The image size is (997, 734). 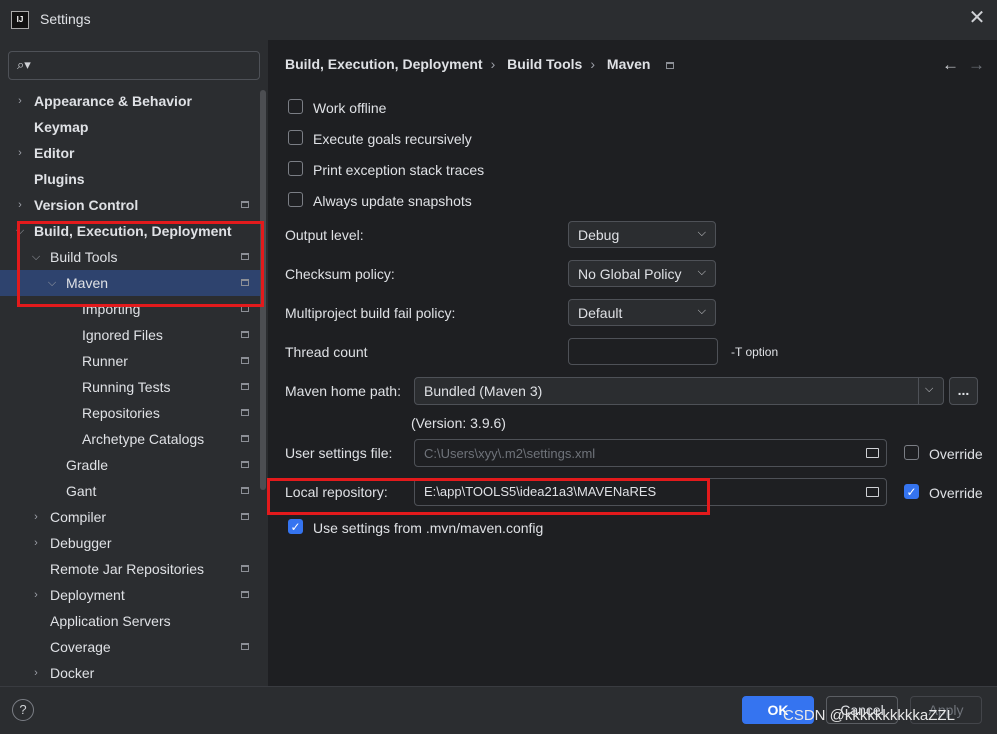 What do you see at coordinates (24, 64) in the screenshot?
I see `search-icon: ⌕▾` at bounding box center [24, 64].